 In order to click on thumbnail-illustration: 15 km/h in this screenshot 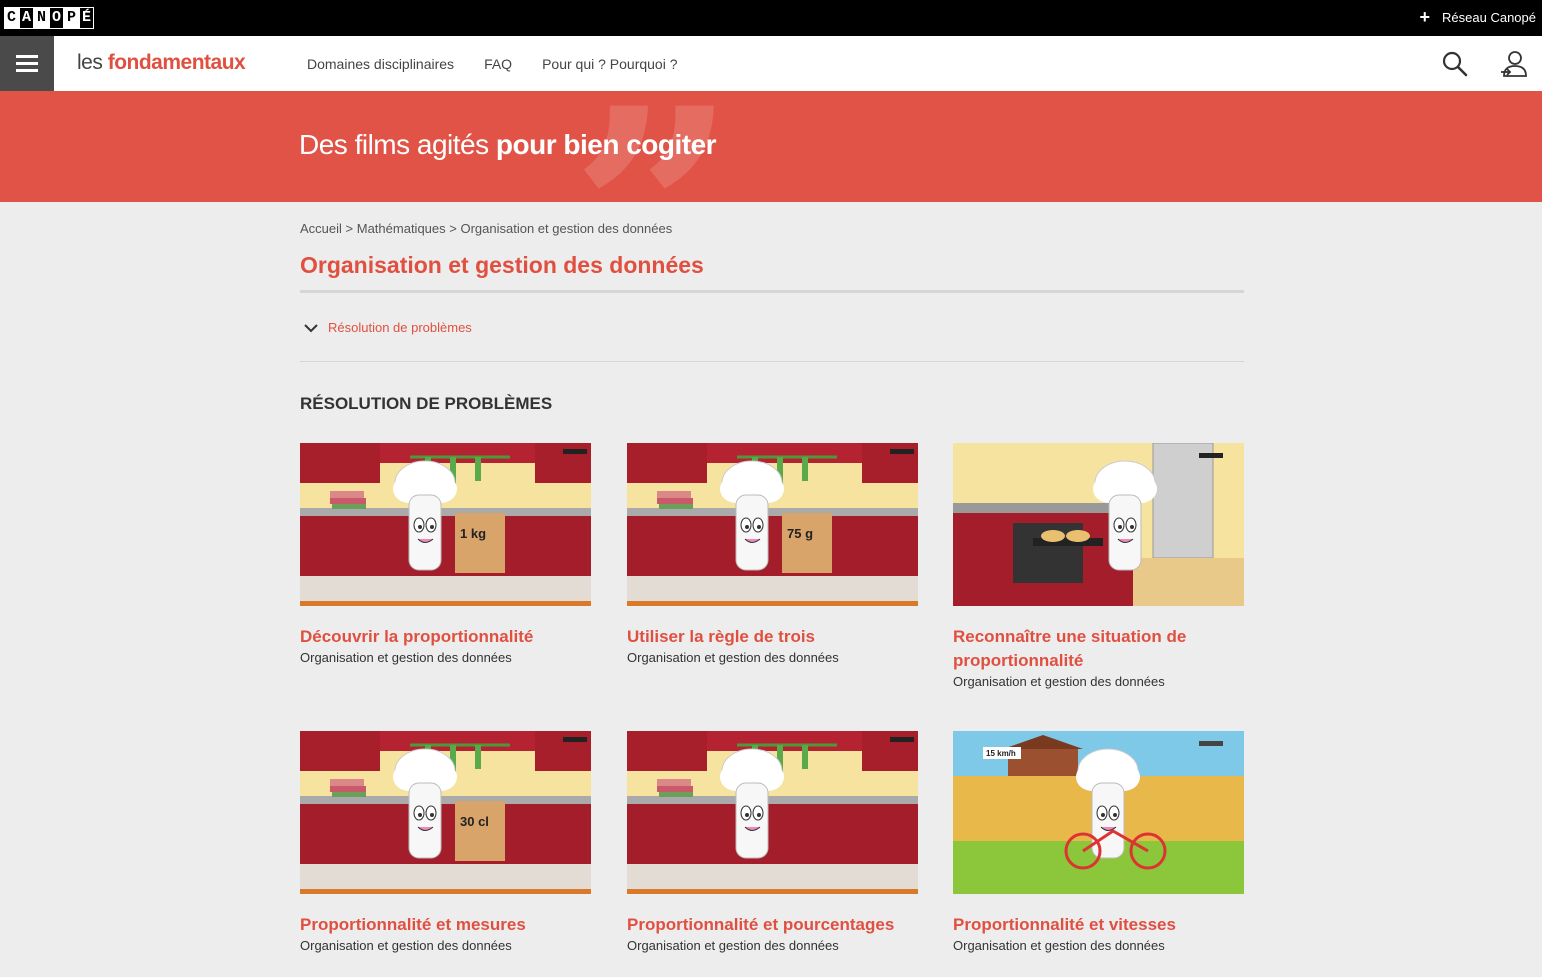, I will do `click(1098, 812)`.